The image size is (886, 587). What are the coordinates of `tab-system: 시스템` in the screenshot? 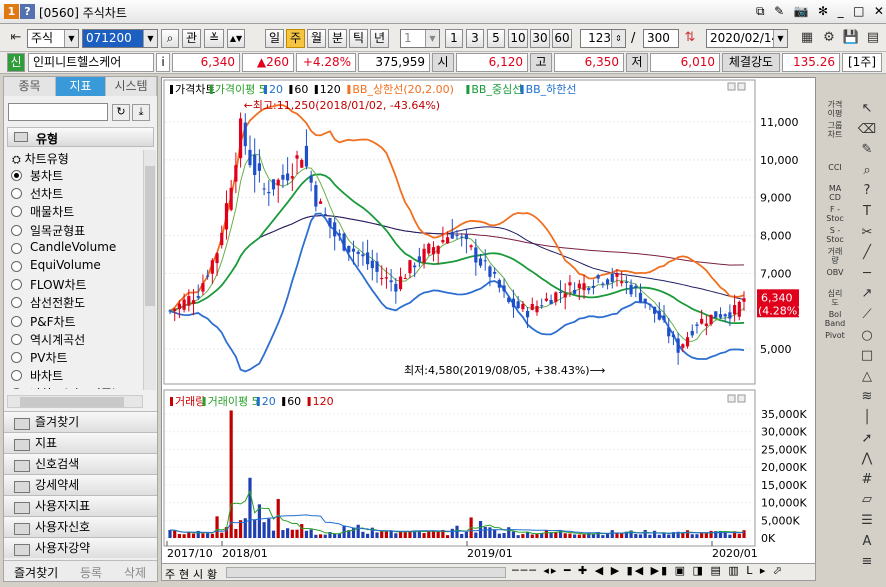 It's located at (131, 86).